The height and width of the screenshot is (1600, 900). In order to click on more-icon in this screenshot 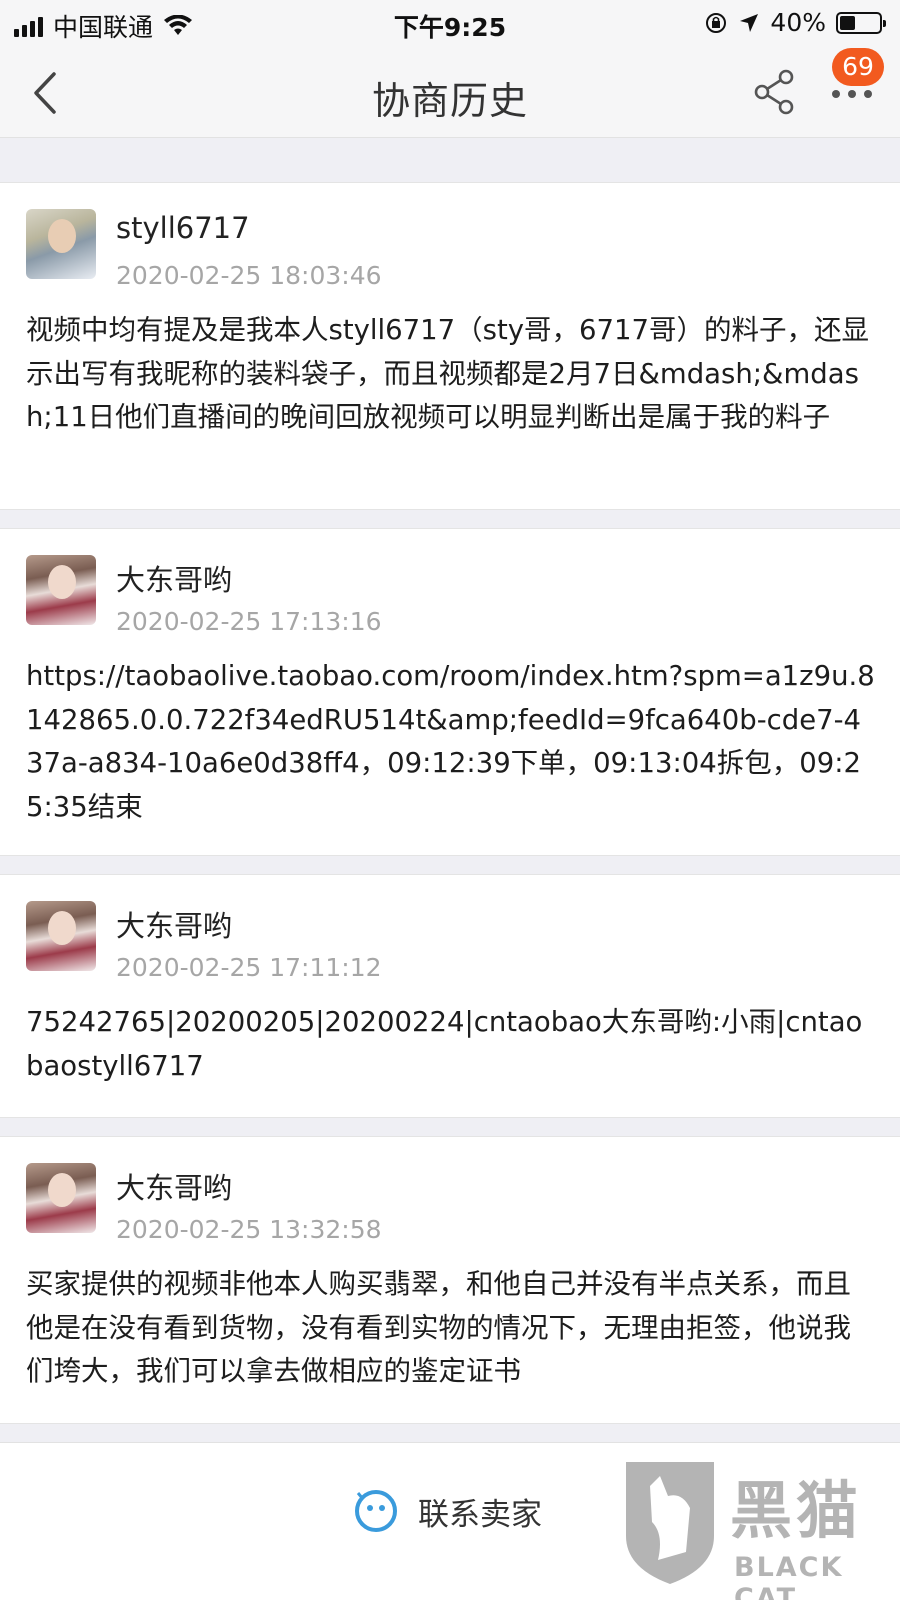, I will do `click(852, 94)`.